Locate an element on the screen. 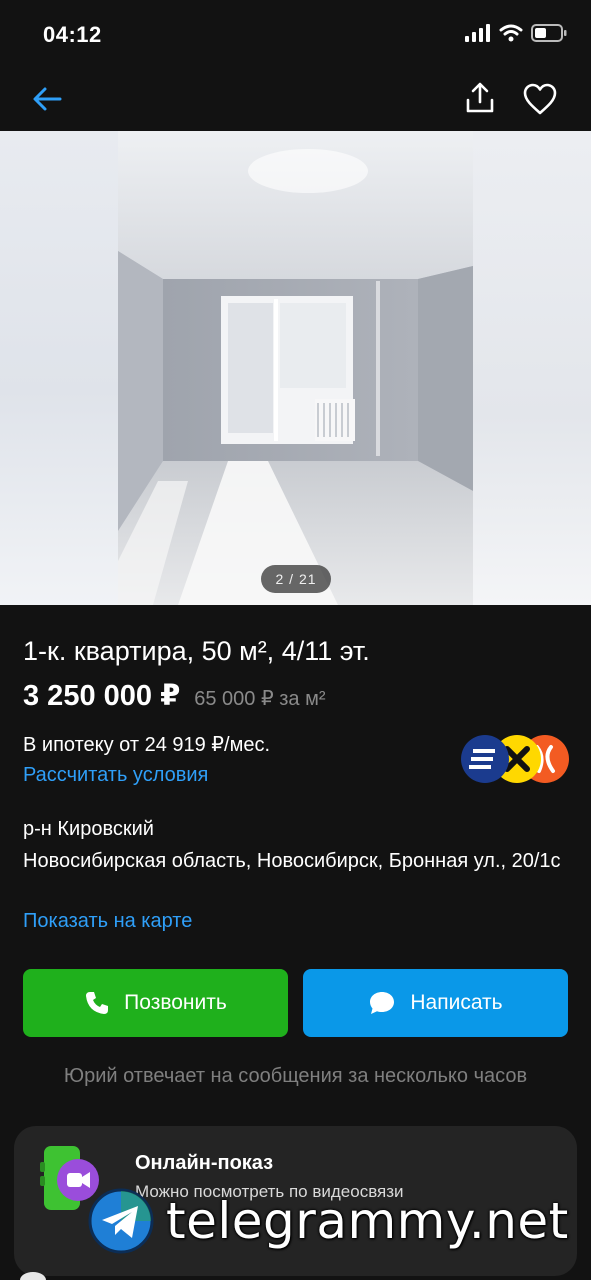 Image resolution: width=591 pixels, height=1280 pixels. bank-logos is located at coordinates (515, 759).